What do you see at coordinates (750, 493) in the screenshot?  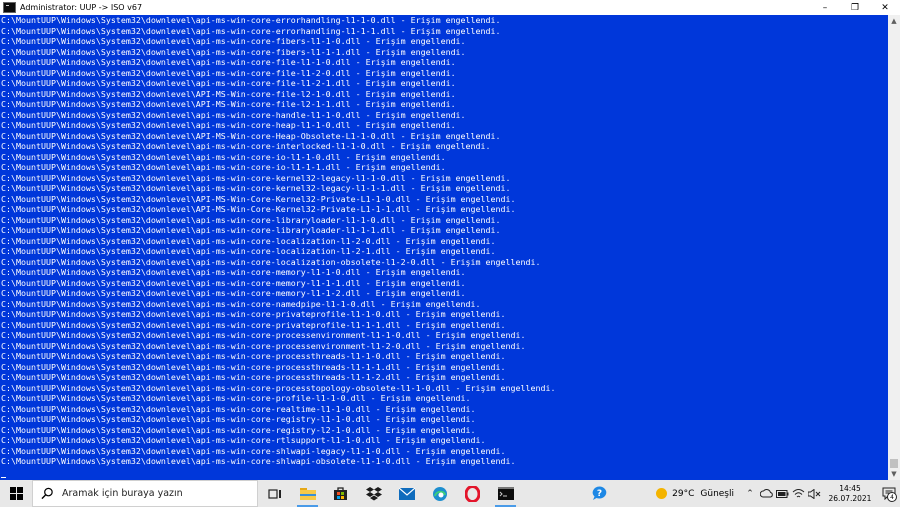 I see `show-hidden-icons-chevron-icon: ⌃` at bounding box center [750, 493].